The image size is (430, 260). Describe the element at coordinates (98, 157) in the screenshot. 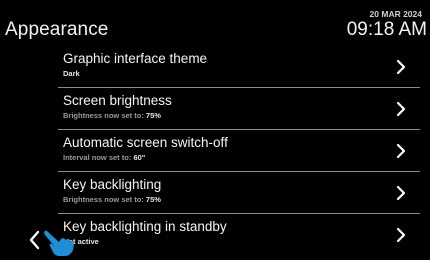

I see `status-prefix: Interval now set to:` at that location.